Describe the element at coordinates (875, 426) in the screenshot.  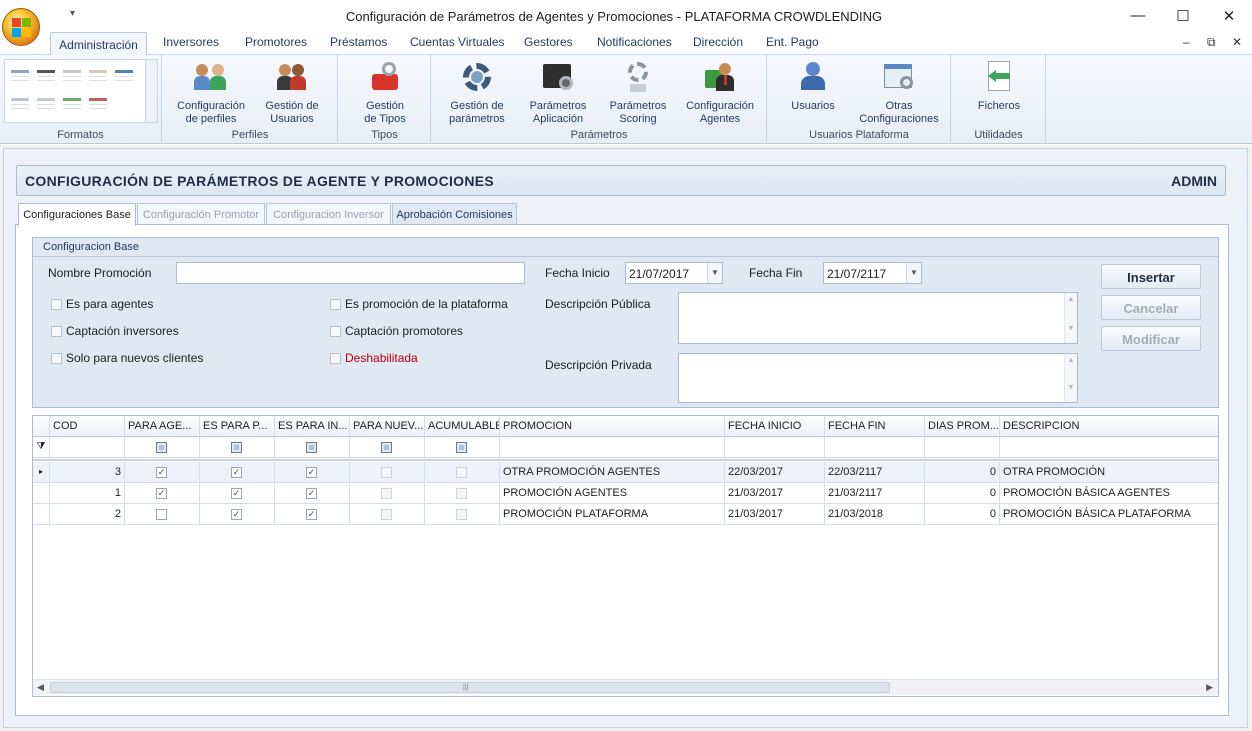
I see `column-header: FECHA FIN` at that location.